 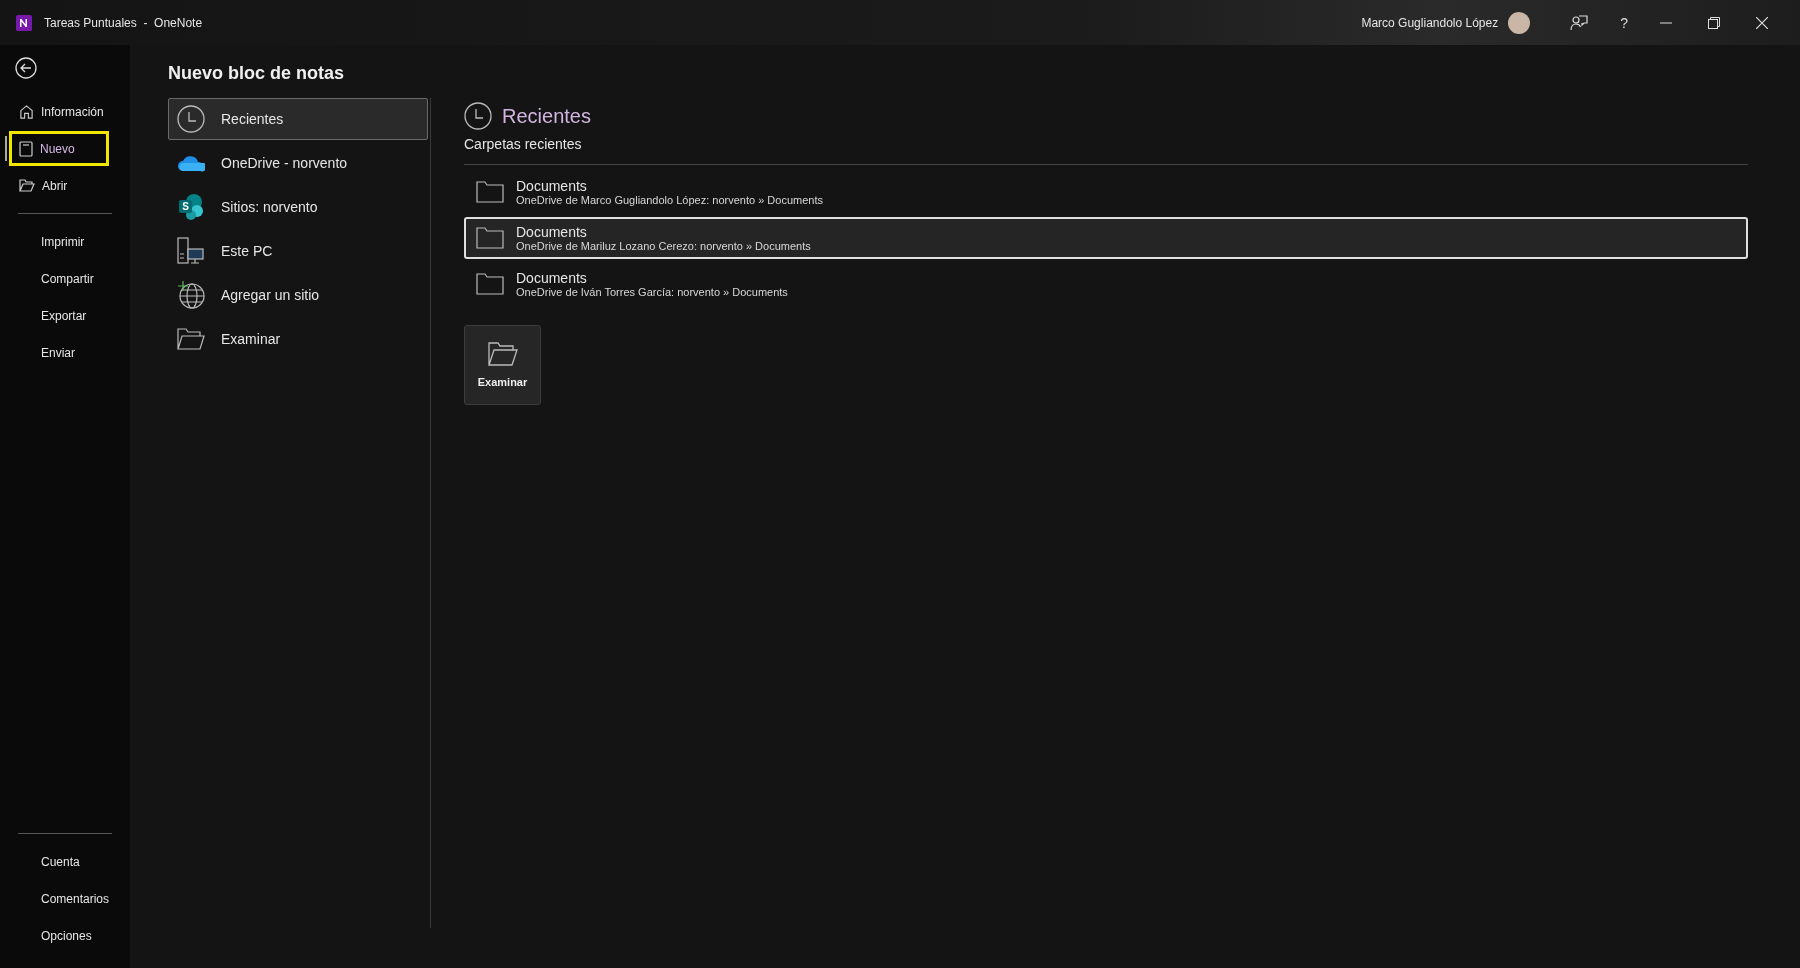 What do you see at coordinates (26, 111) in the screenshot?
I see `home-icon` at bounding box center [26, 111].